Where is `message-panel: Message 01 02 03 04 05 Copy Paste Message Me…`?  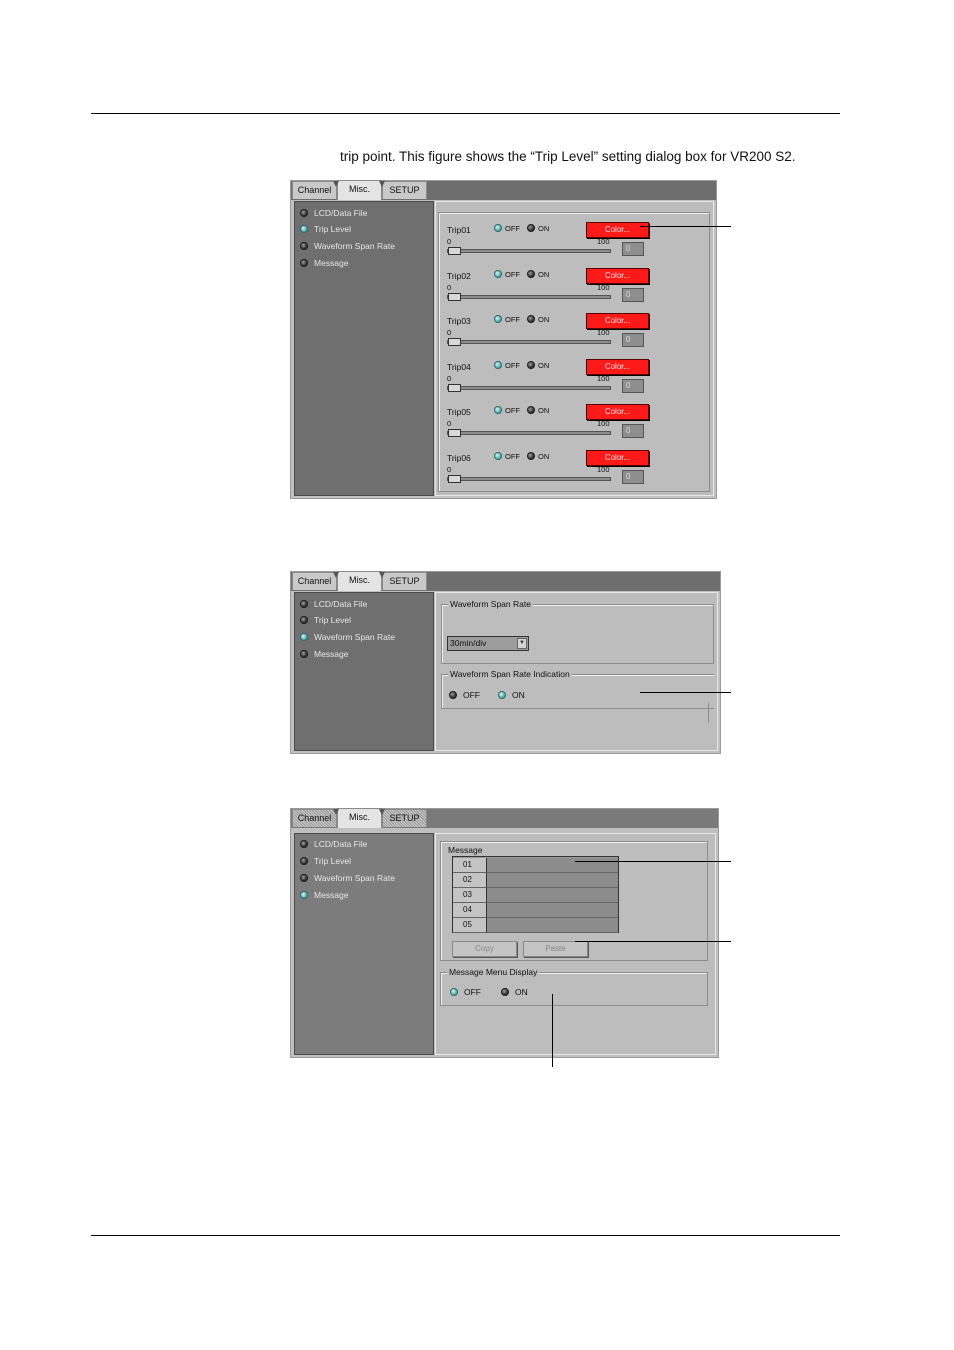
message-panel: Message 01 02 03 04 05 Copy Paste Message Me… is located at coordinates (575, 944).